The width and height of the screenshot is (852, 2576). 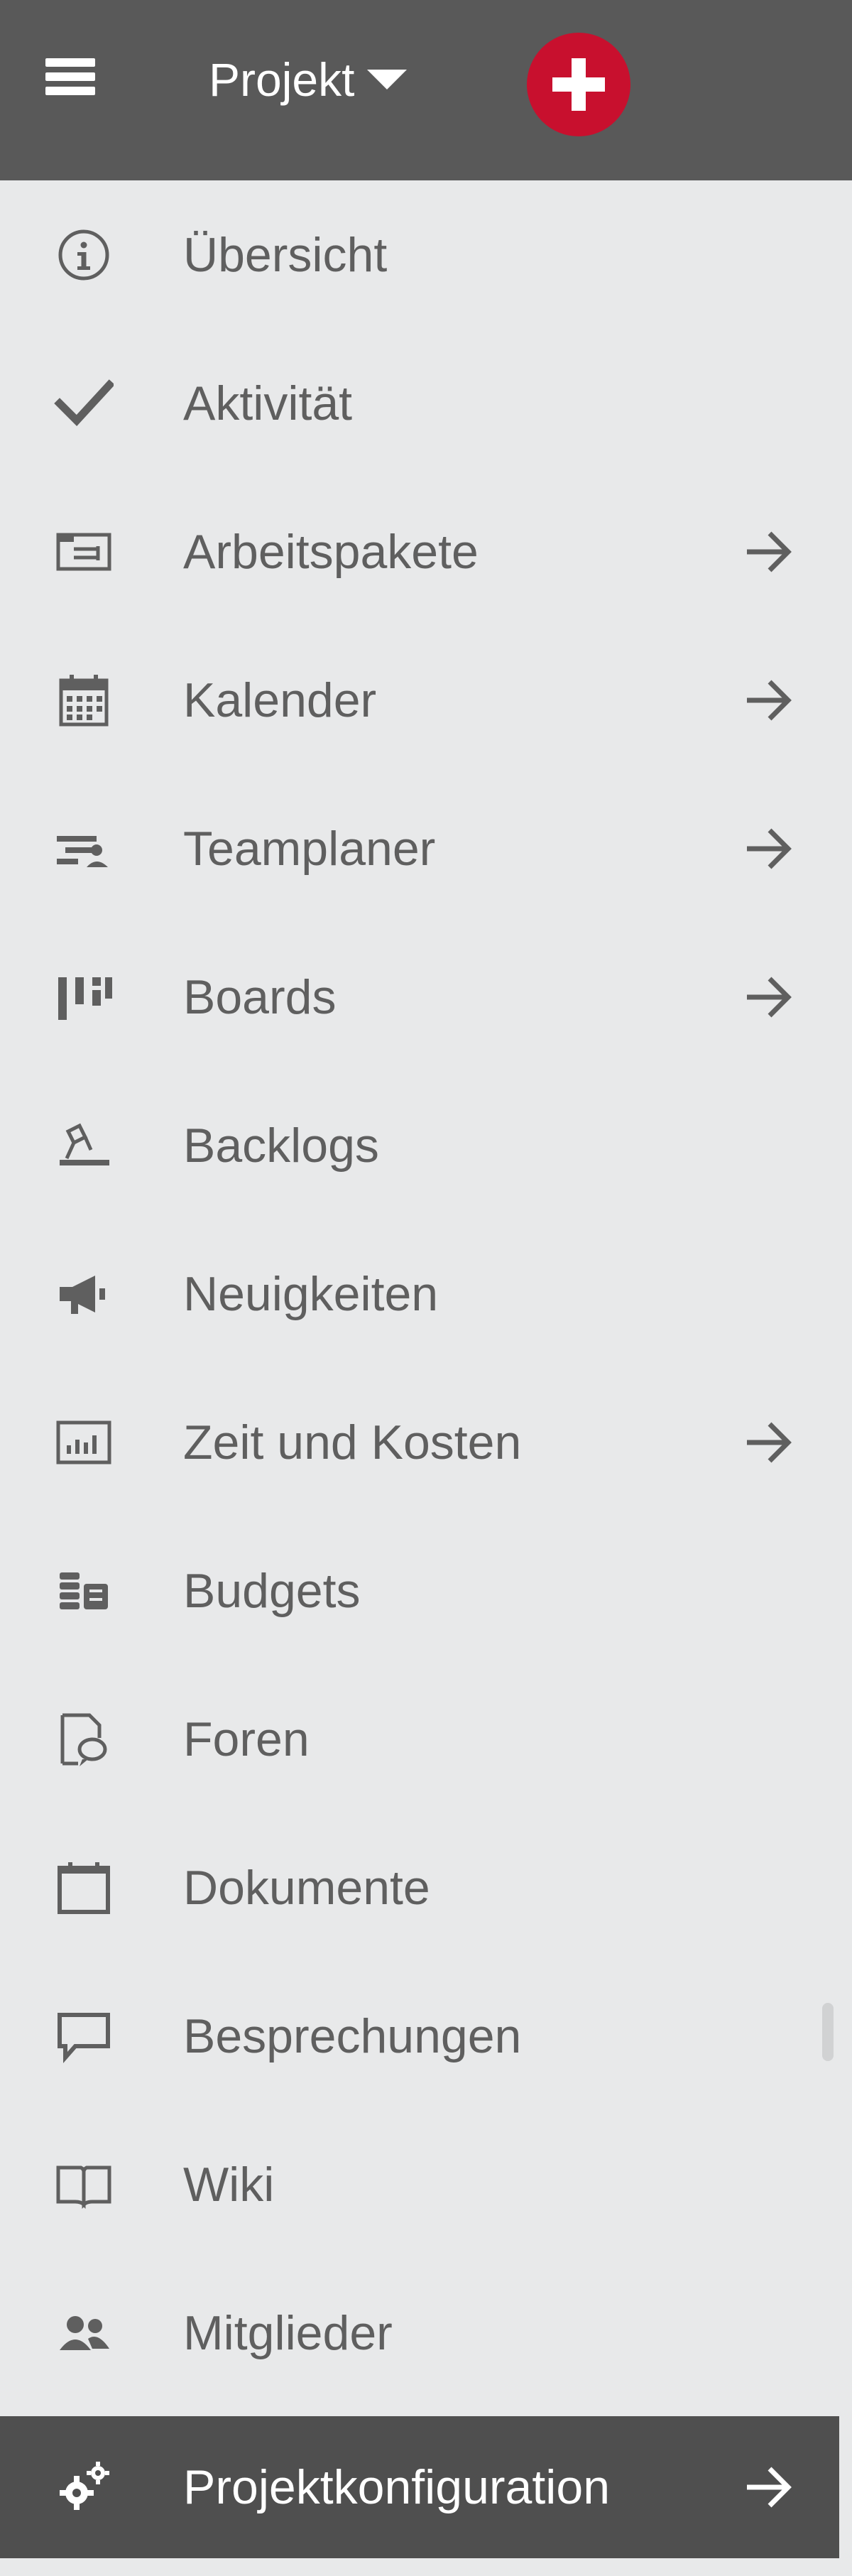 I want to click on menu-item-label: Kalender, so click(x=280, y=700).